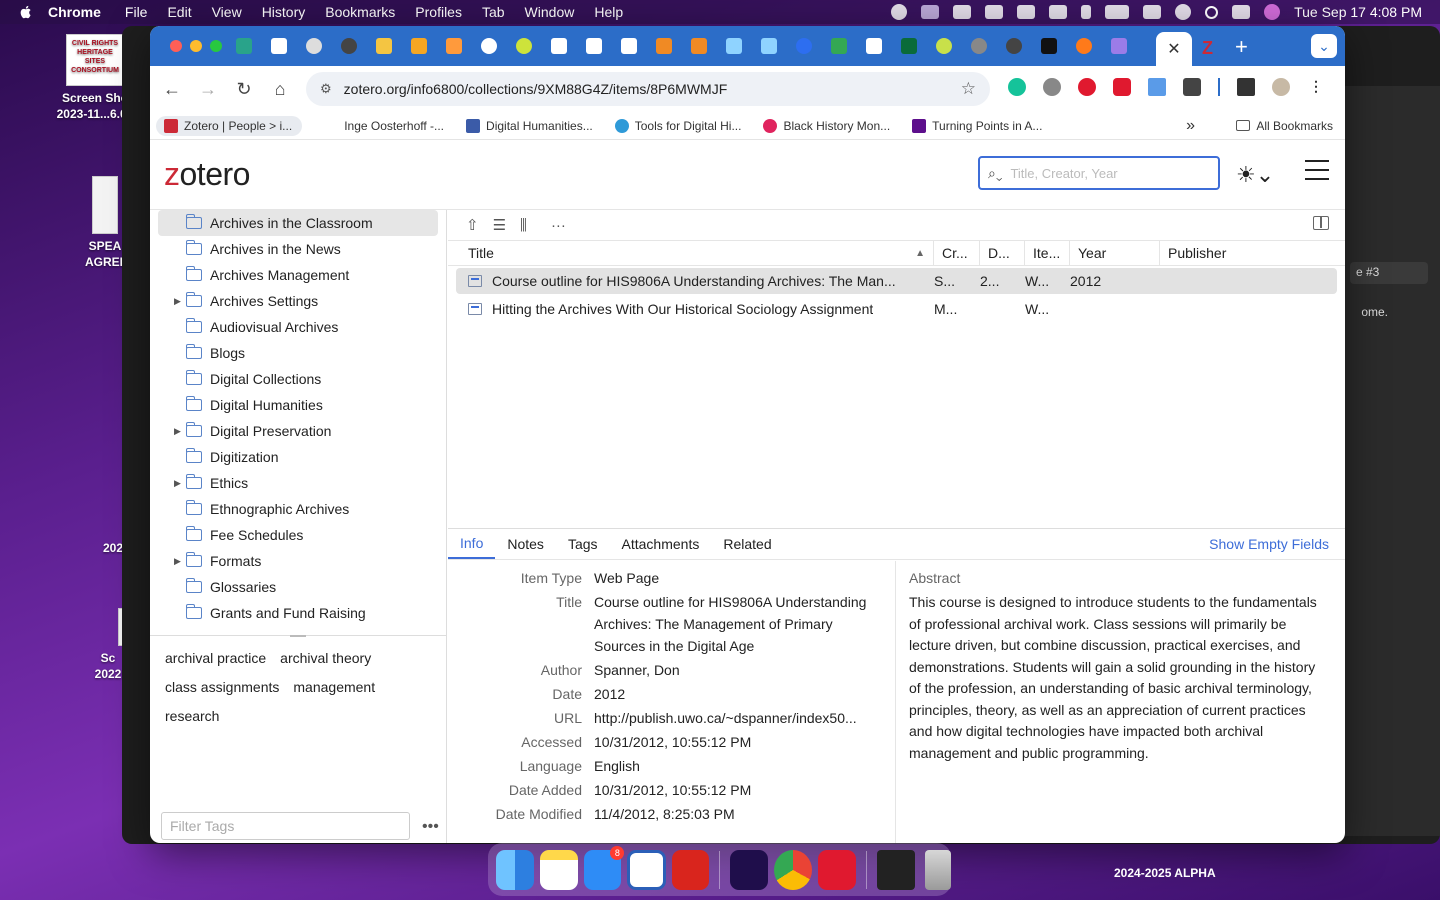  I want to click on clock: Tue Sep 17 4:08 PM, so click(1358, 12).